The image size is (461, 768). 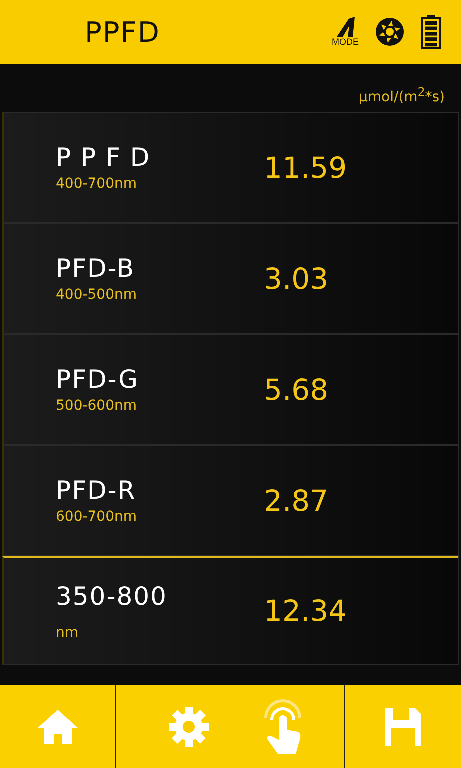 I want to click on channel-name: PFD-G, so click(x=98, y=379).